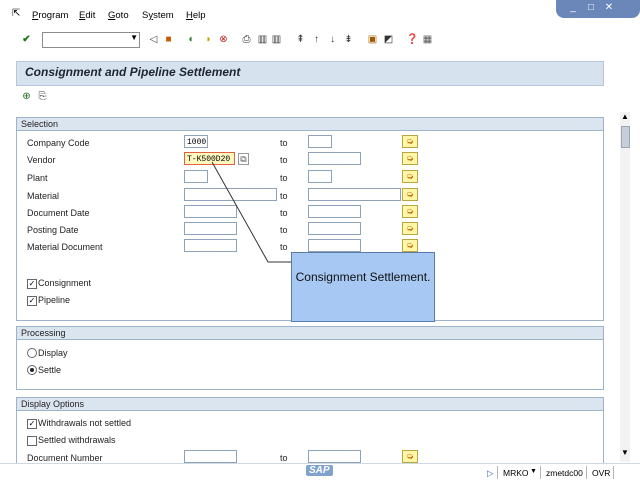 The image size is (640, 481). What do you see at coordinates (363, 277) in the screenshot?
I see `callout-text: Consignment Settlement.` at bounding box center [363, 277].